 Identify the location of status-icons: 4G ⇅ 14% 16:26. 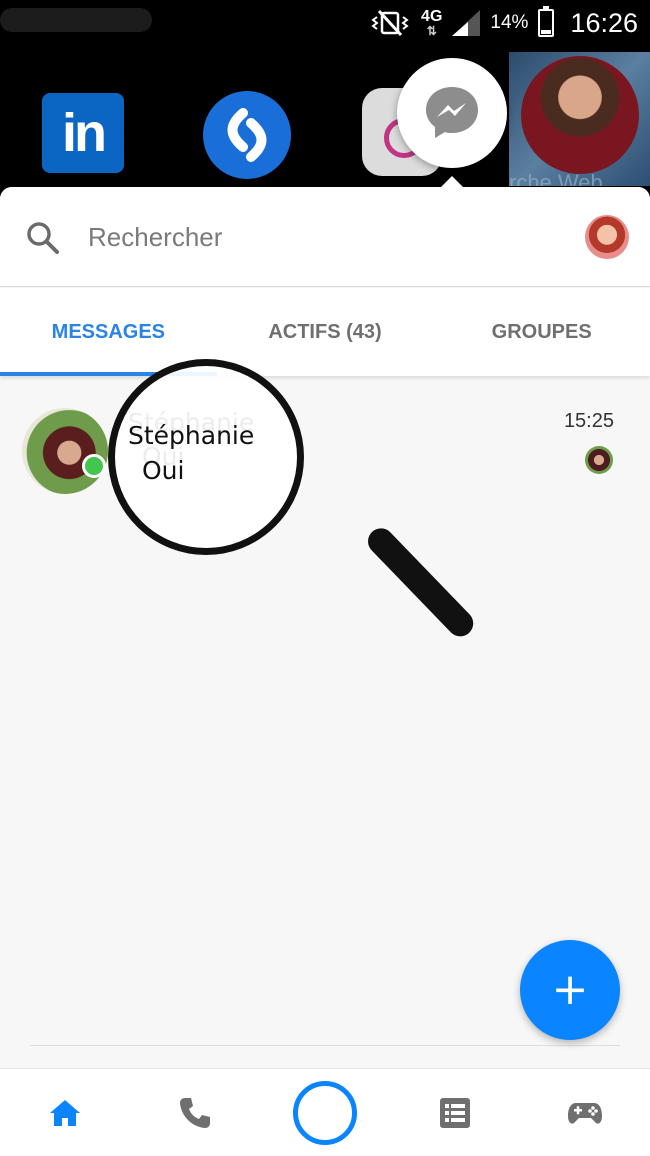
(503, 23).